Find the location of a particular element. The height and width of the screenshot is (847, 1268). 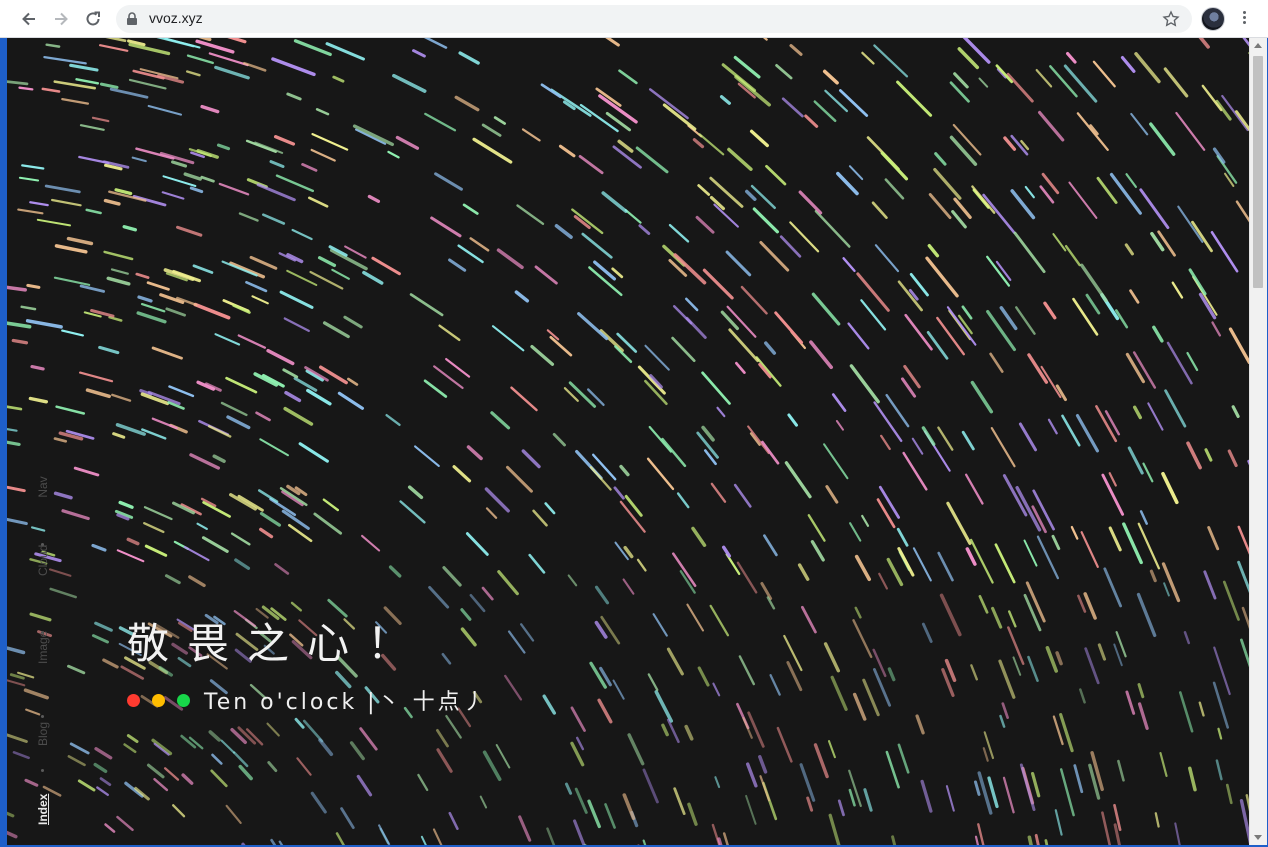

address-bar: vvoz.xyz is located at coordinates (654, 19).